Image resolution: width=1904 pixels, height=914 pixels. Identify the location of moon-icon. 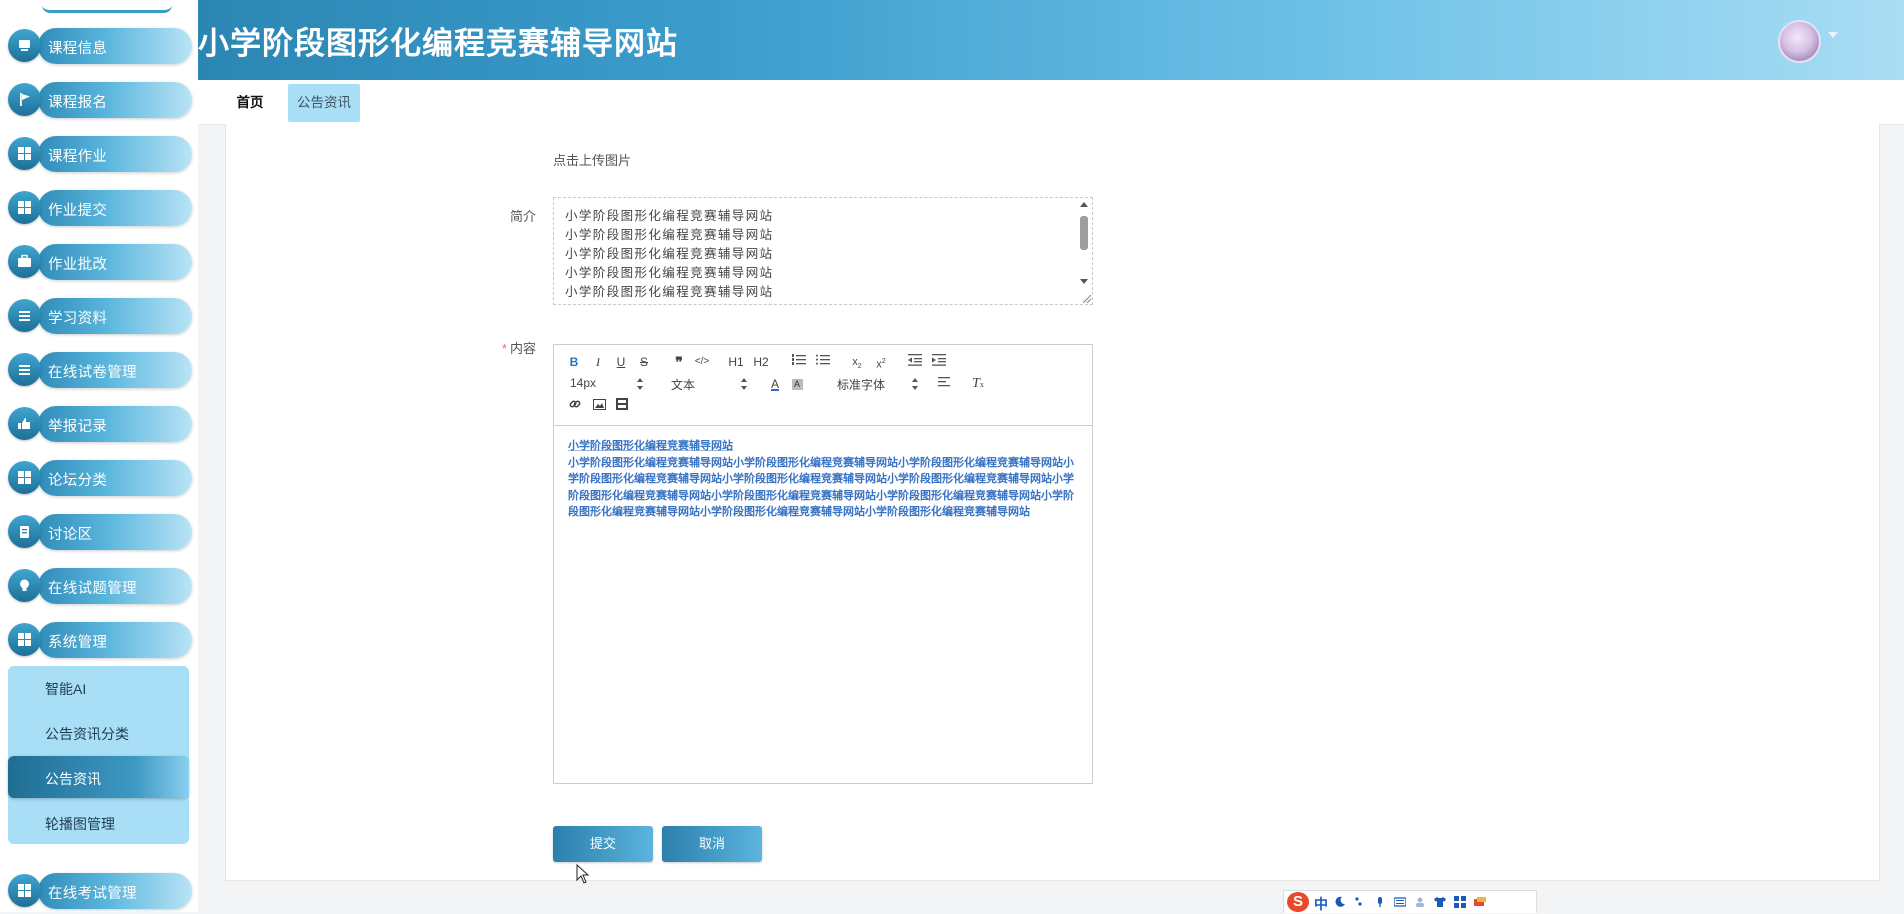
(1340, 902).